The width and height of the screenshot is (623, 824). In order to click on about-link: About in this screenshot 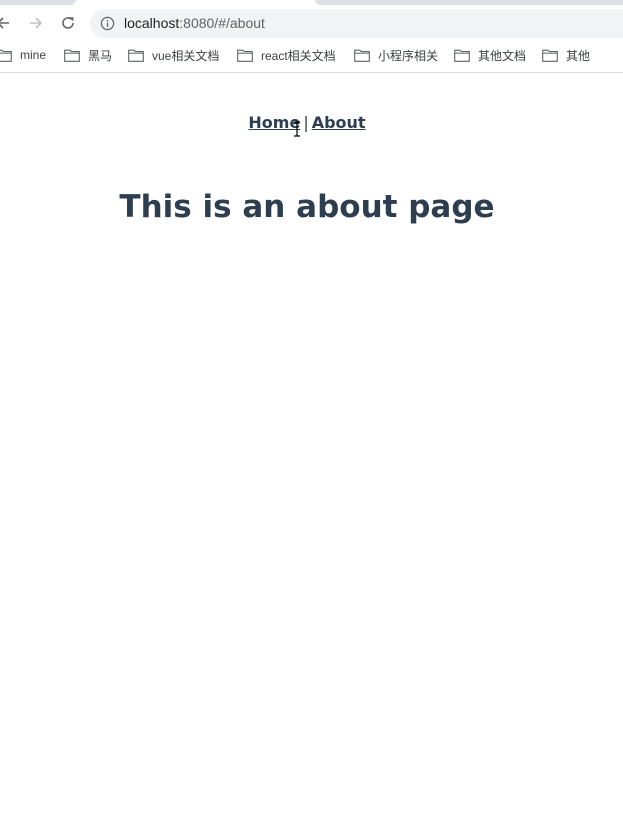, I will do `click(339, 122)`.